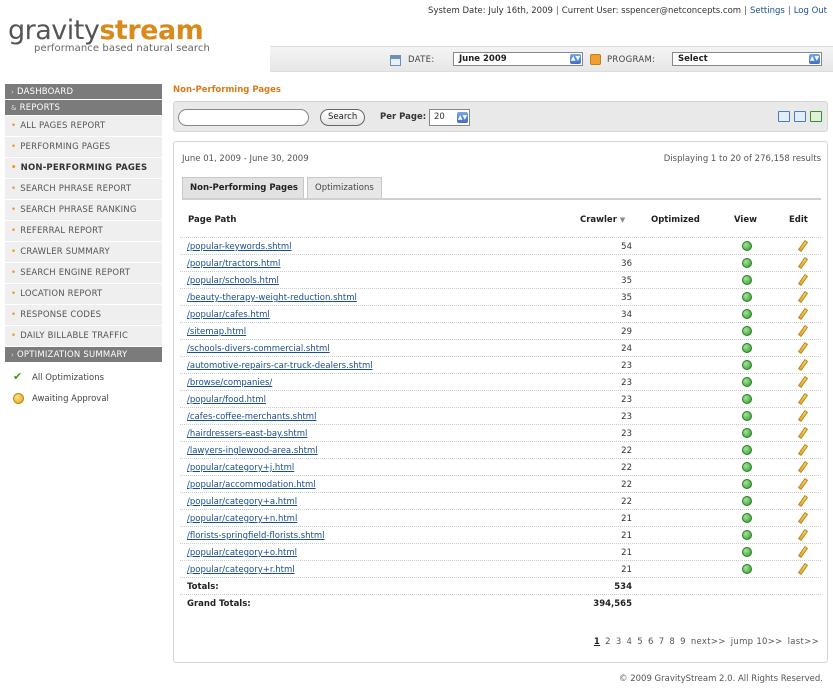 The height and width of the screenshot is (690, 833). Describe the element at coordinates (784, 116) in the screenshot. I see `window-icon` at that location.